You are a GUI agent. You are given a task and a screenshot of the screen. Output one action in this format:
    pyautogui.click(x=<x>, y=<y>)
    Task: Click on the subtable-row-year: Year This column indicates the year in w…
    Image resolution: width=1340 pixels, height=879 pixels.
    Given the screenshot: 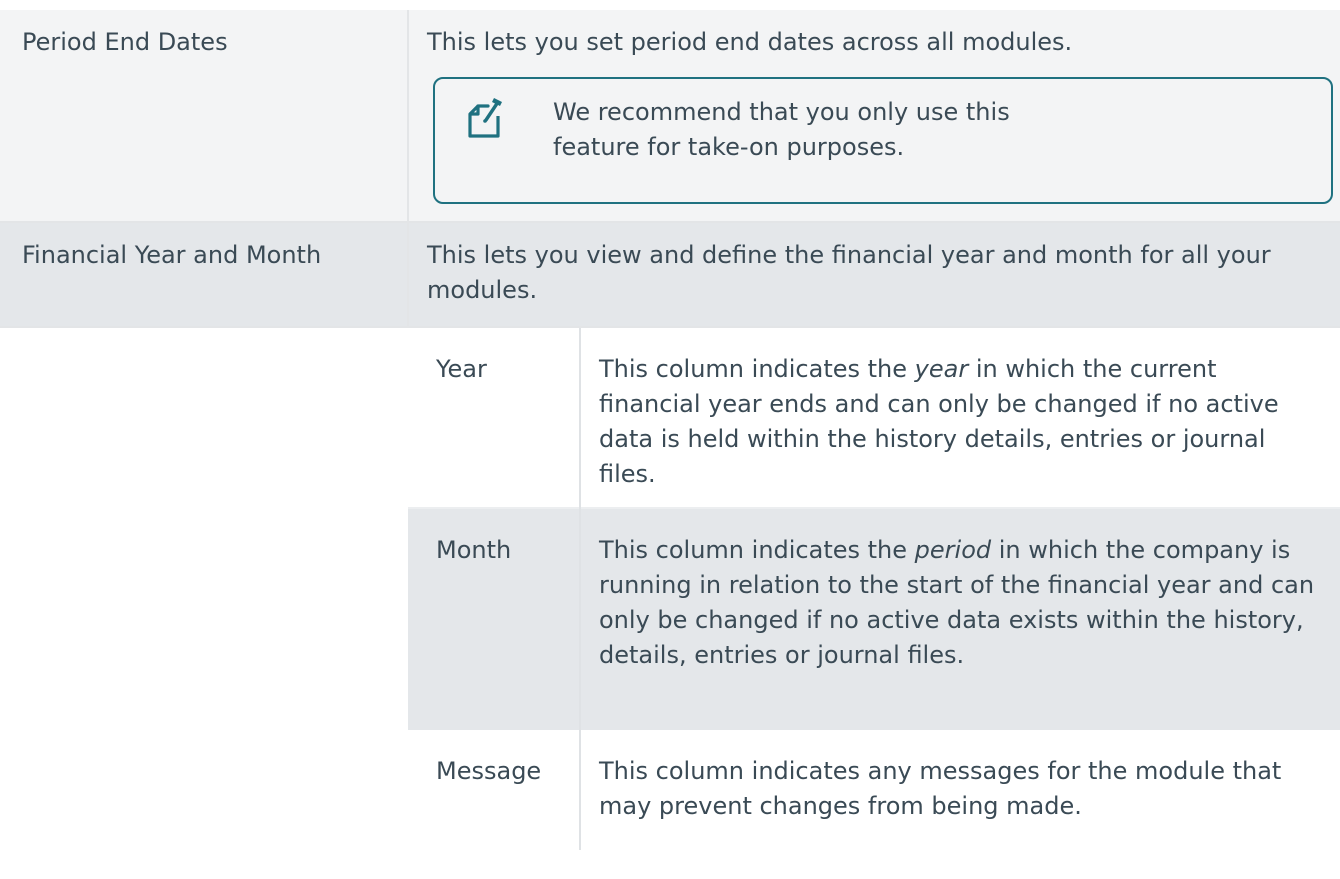 What is the action you would take?
    pyautogui.click(x=874, y=418)
    